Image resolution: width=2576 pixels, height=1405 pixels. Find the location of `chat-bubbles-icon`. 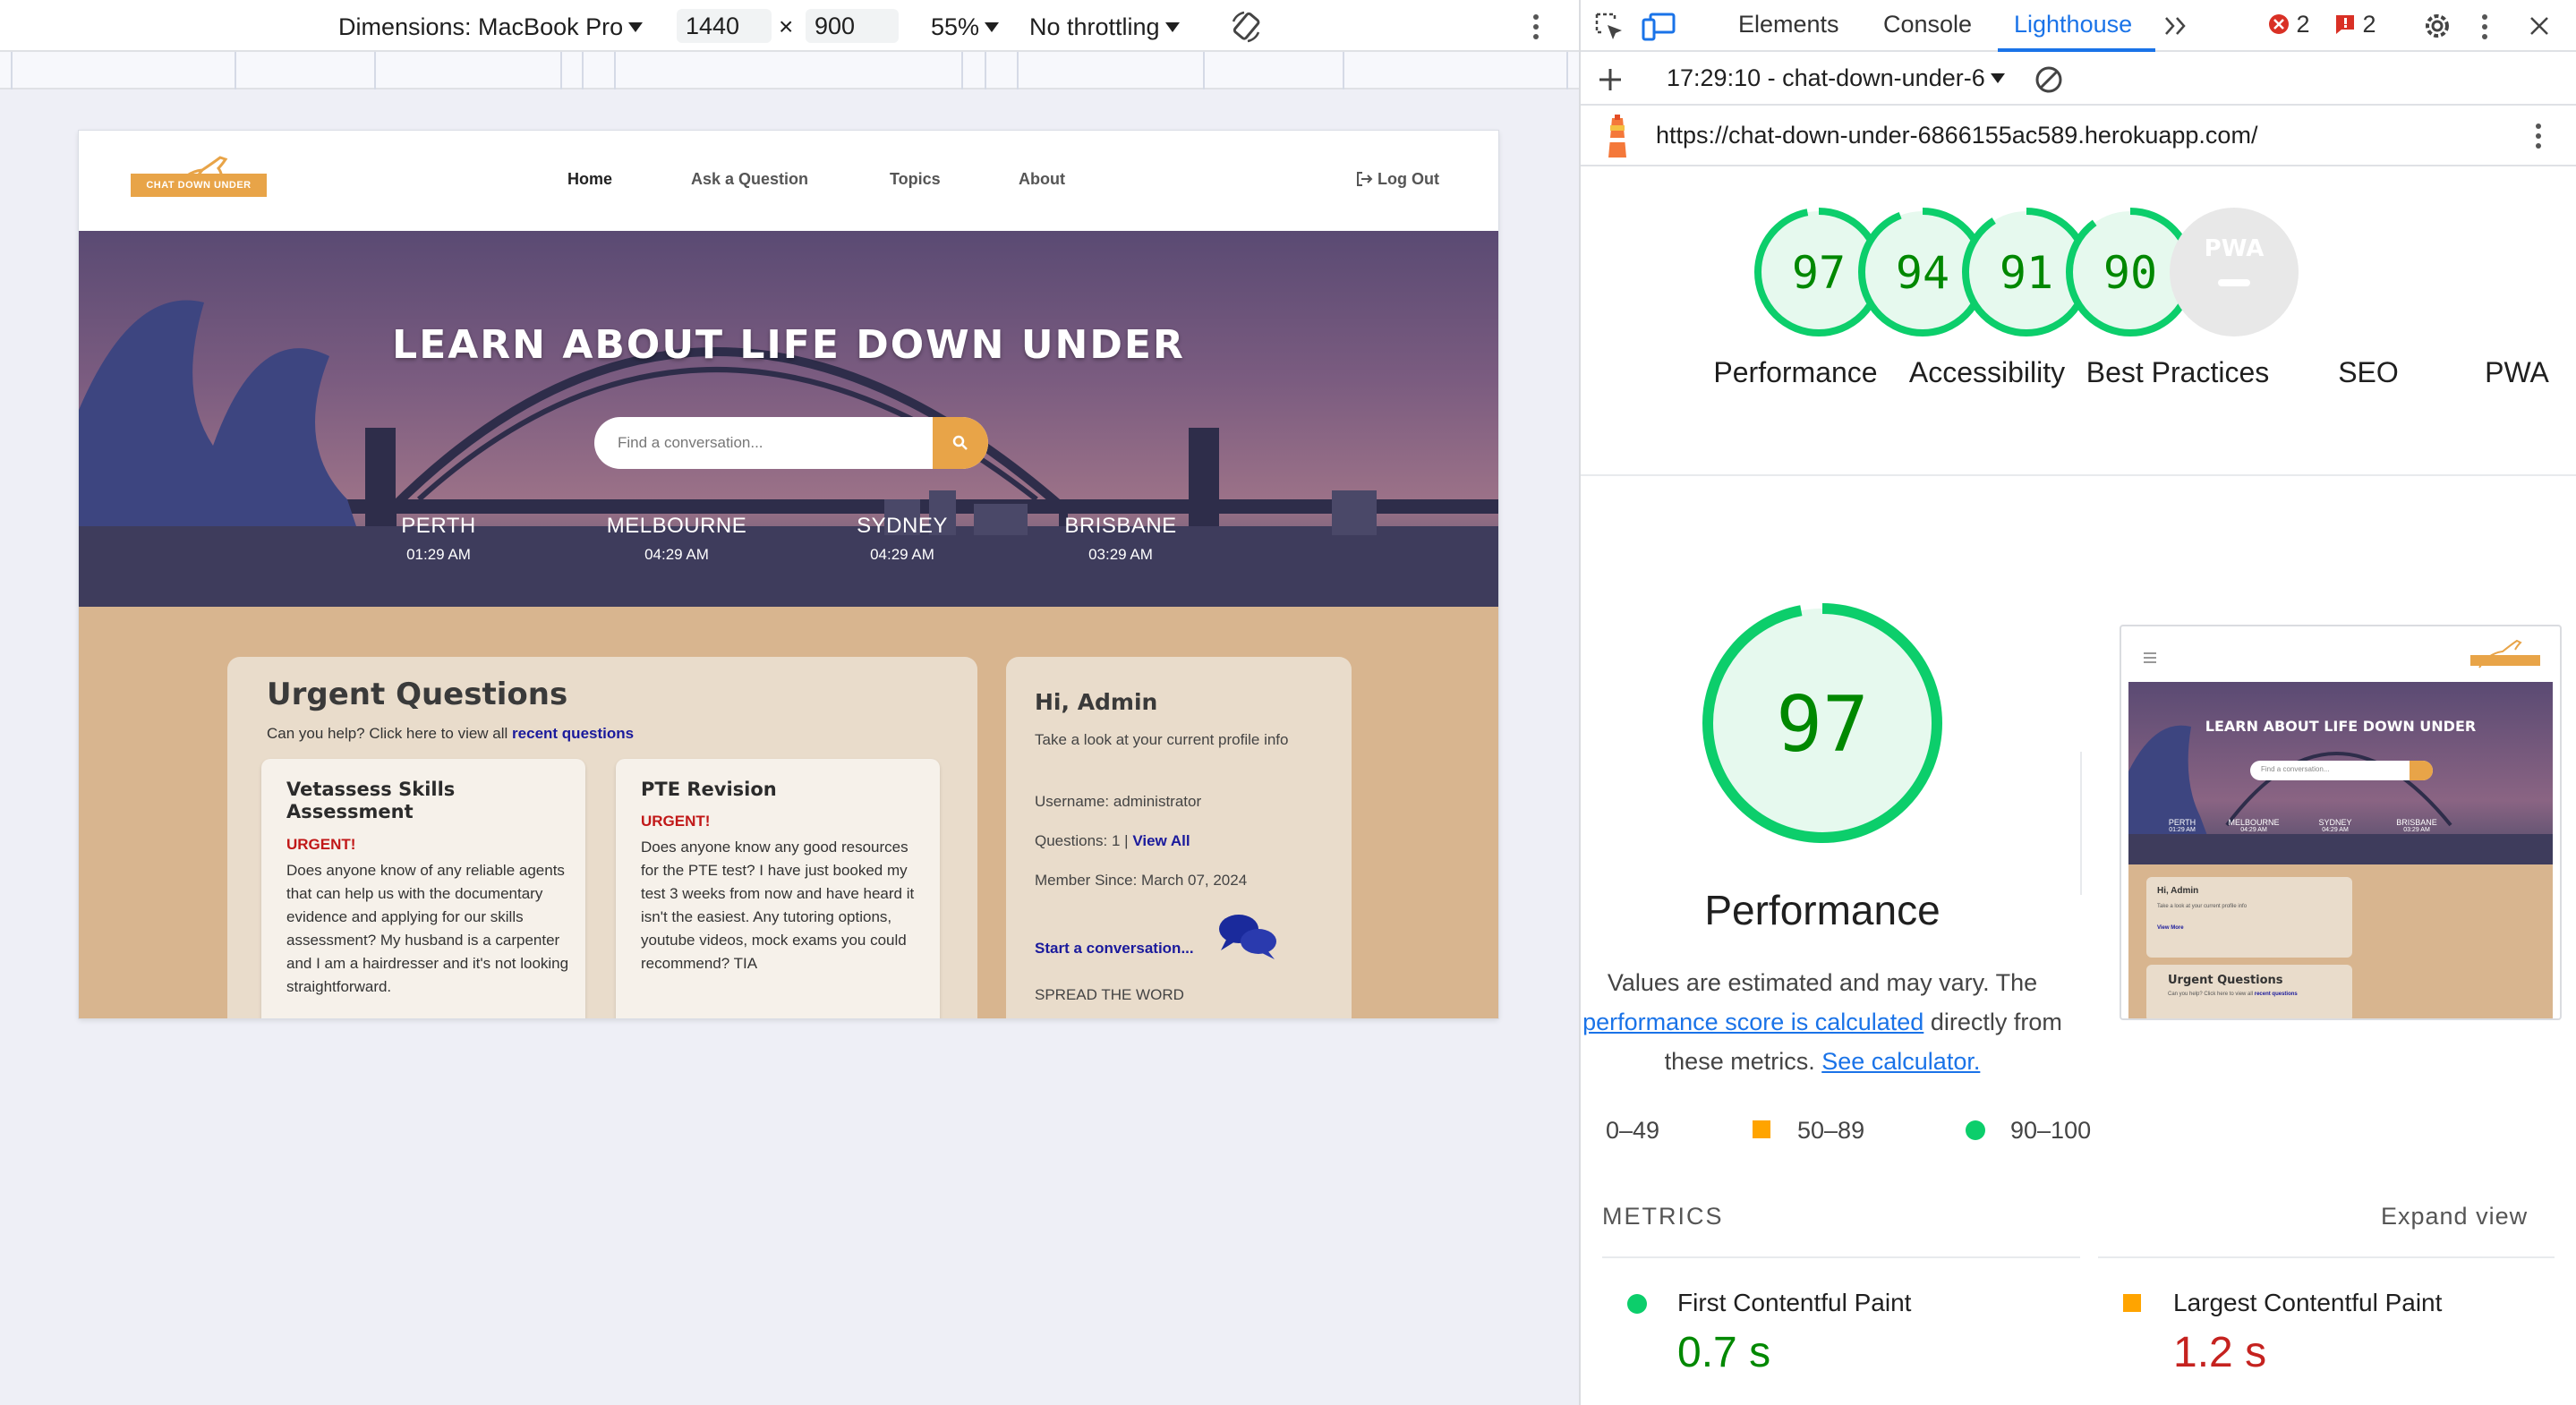

chat-bubbles-icon is located at coordinates (1247, 937).